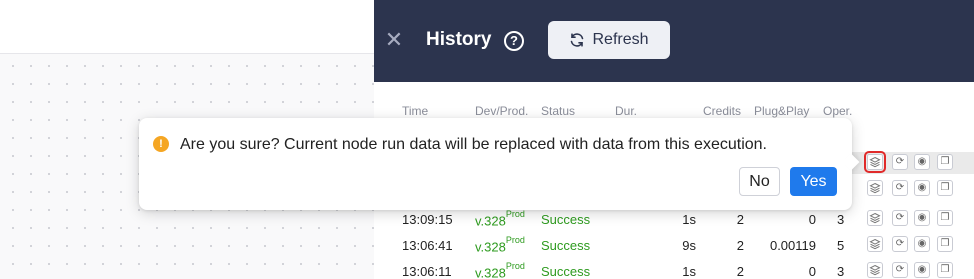 Image resolution: width=974 pixels, height=279 pixels. I want to click on canvas-toolbar, so click(190, 27).